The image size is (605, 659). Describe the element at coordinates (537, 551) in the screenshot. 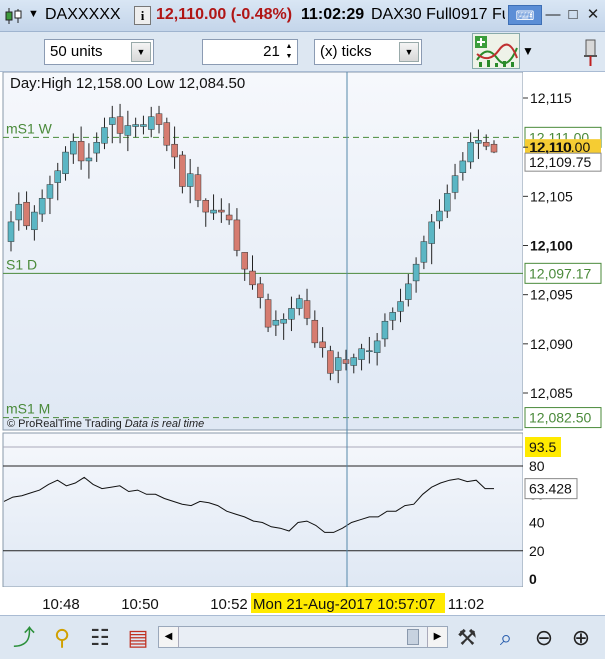

I see `oscillator-tick-label: 20` at that location.